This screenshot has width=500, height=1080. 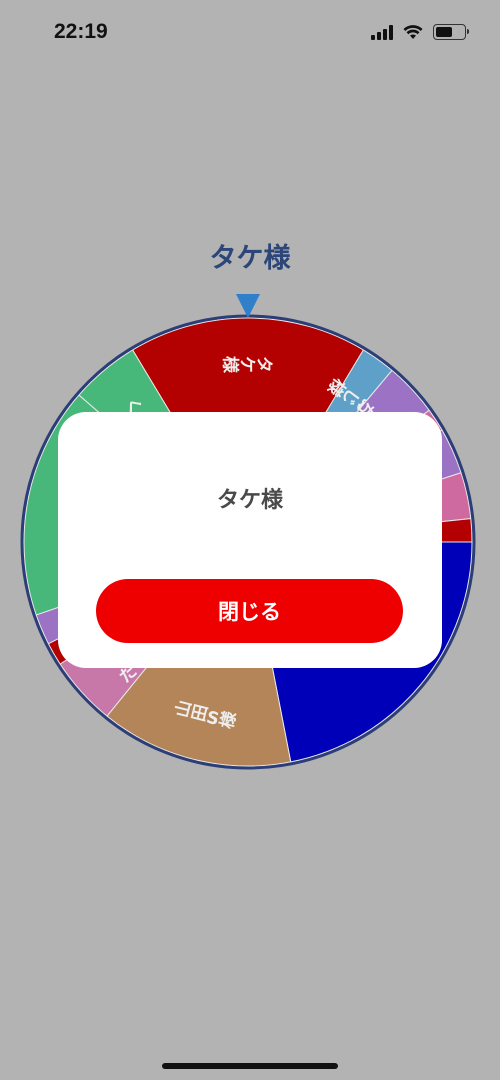 I want to click on result-text: タケ様, so click(x=249, y=500).